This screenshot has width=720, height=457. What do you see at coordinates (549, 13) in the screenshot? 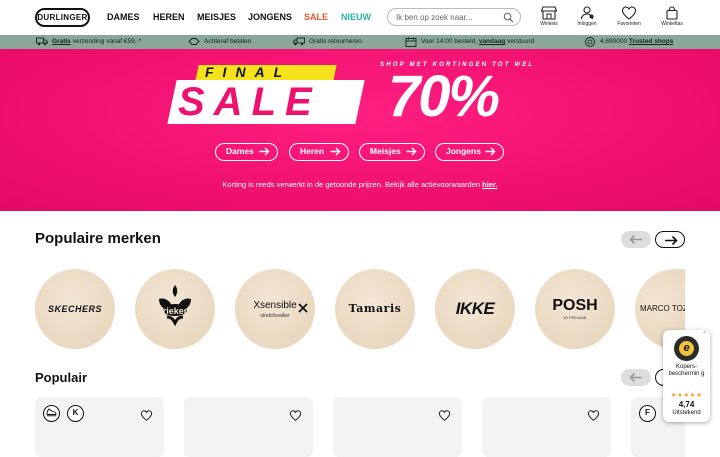
I see `store-icon` at bounding box center [549, 13].